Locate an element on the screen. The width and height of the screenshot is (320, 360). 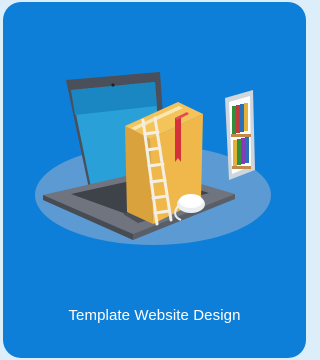
bookshelf-icon is located at coordinates (241, 136).